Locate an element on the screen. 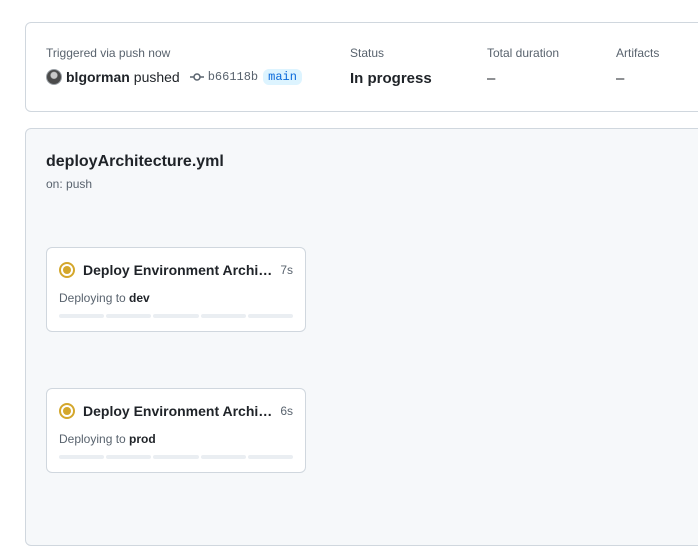  trigger-verb: pushed is located at coordinates (156, 77).